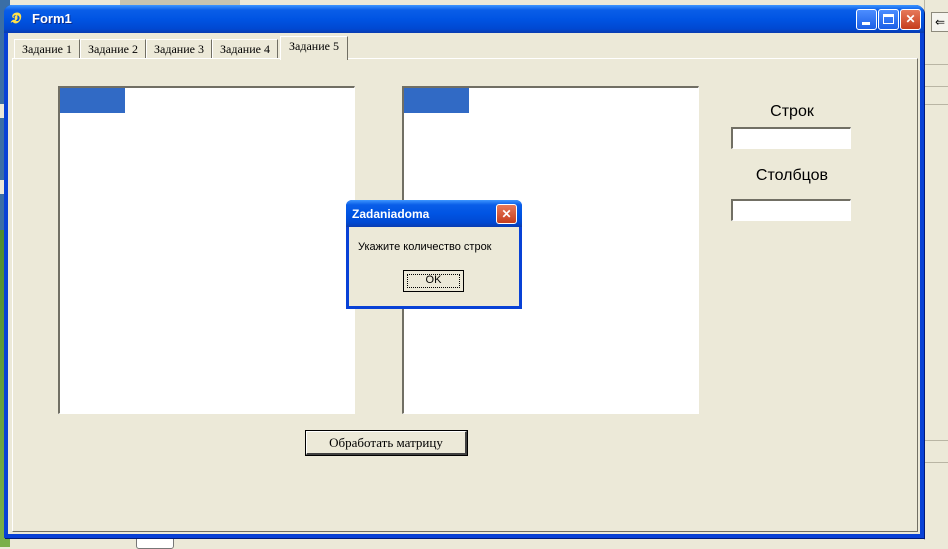 This screenshot has height=549, width=948. I want to click on tab-label: Задание 5, so click(314, 46).